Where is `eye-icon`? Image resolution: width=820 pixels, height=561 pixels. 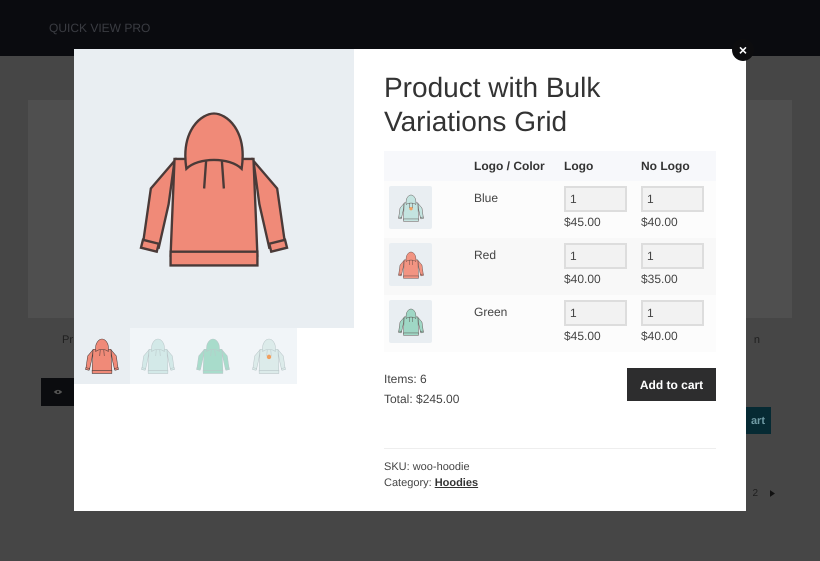
eye-icon is located at coordinates (57, 392).